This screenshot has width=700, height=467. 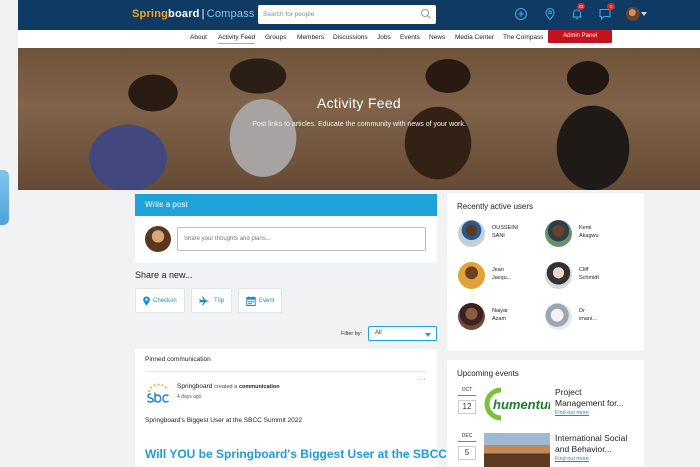 What do you see at coordinates (230, 14) in the screenshot?
I see `logo-text-compass: Compass` at bounding box center [230, 14].